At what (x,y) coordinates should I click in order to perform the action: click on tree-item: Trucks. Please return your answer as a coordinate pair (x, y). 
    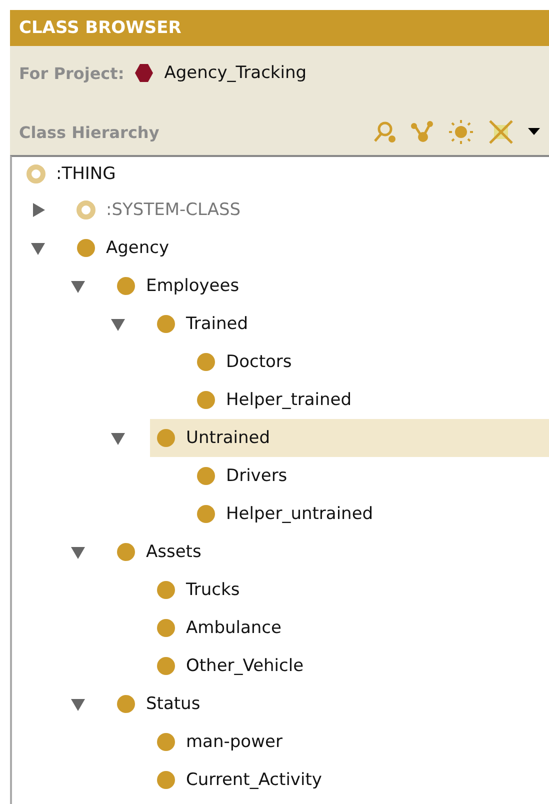
    Looking at the image, I should click on (349, 590).